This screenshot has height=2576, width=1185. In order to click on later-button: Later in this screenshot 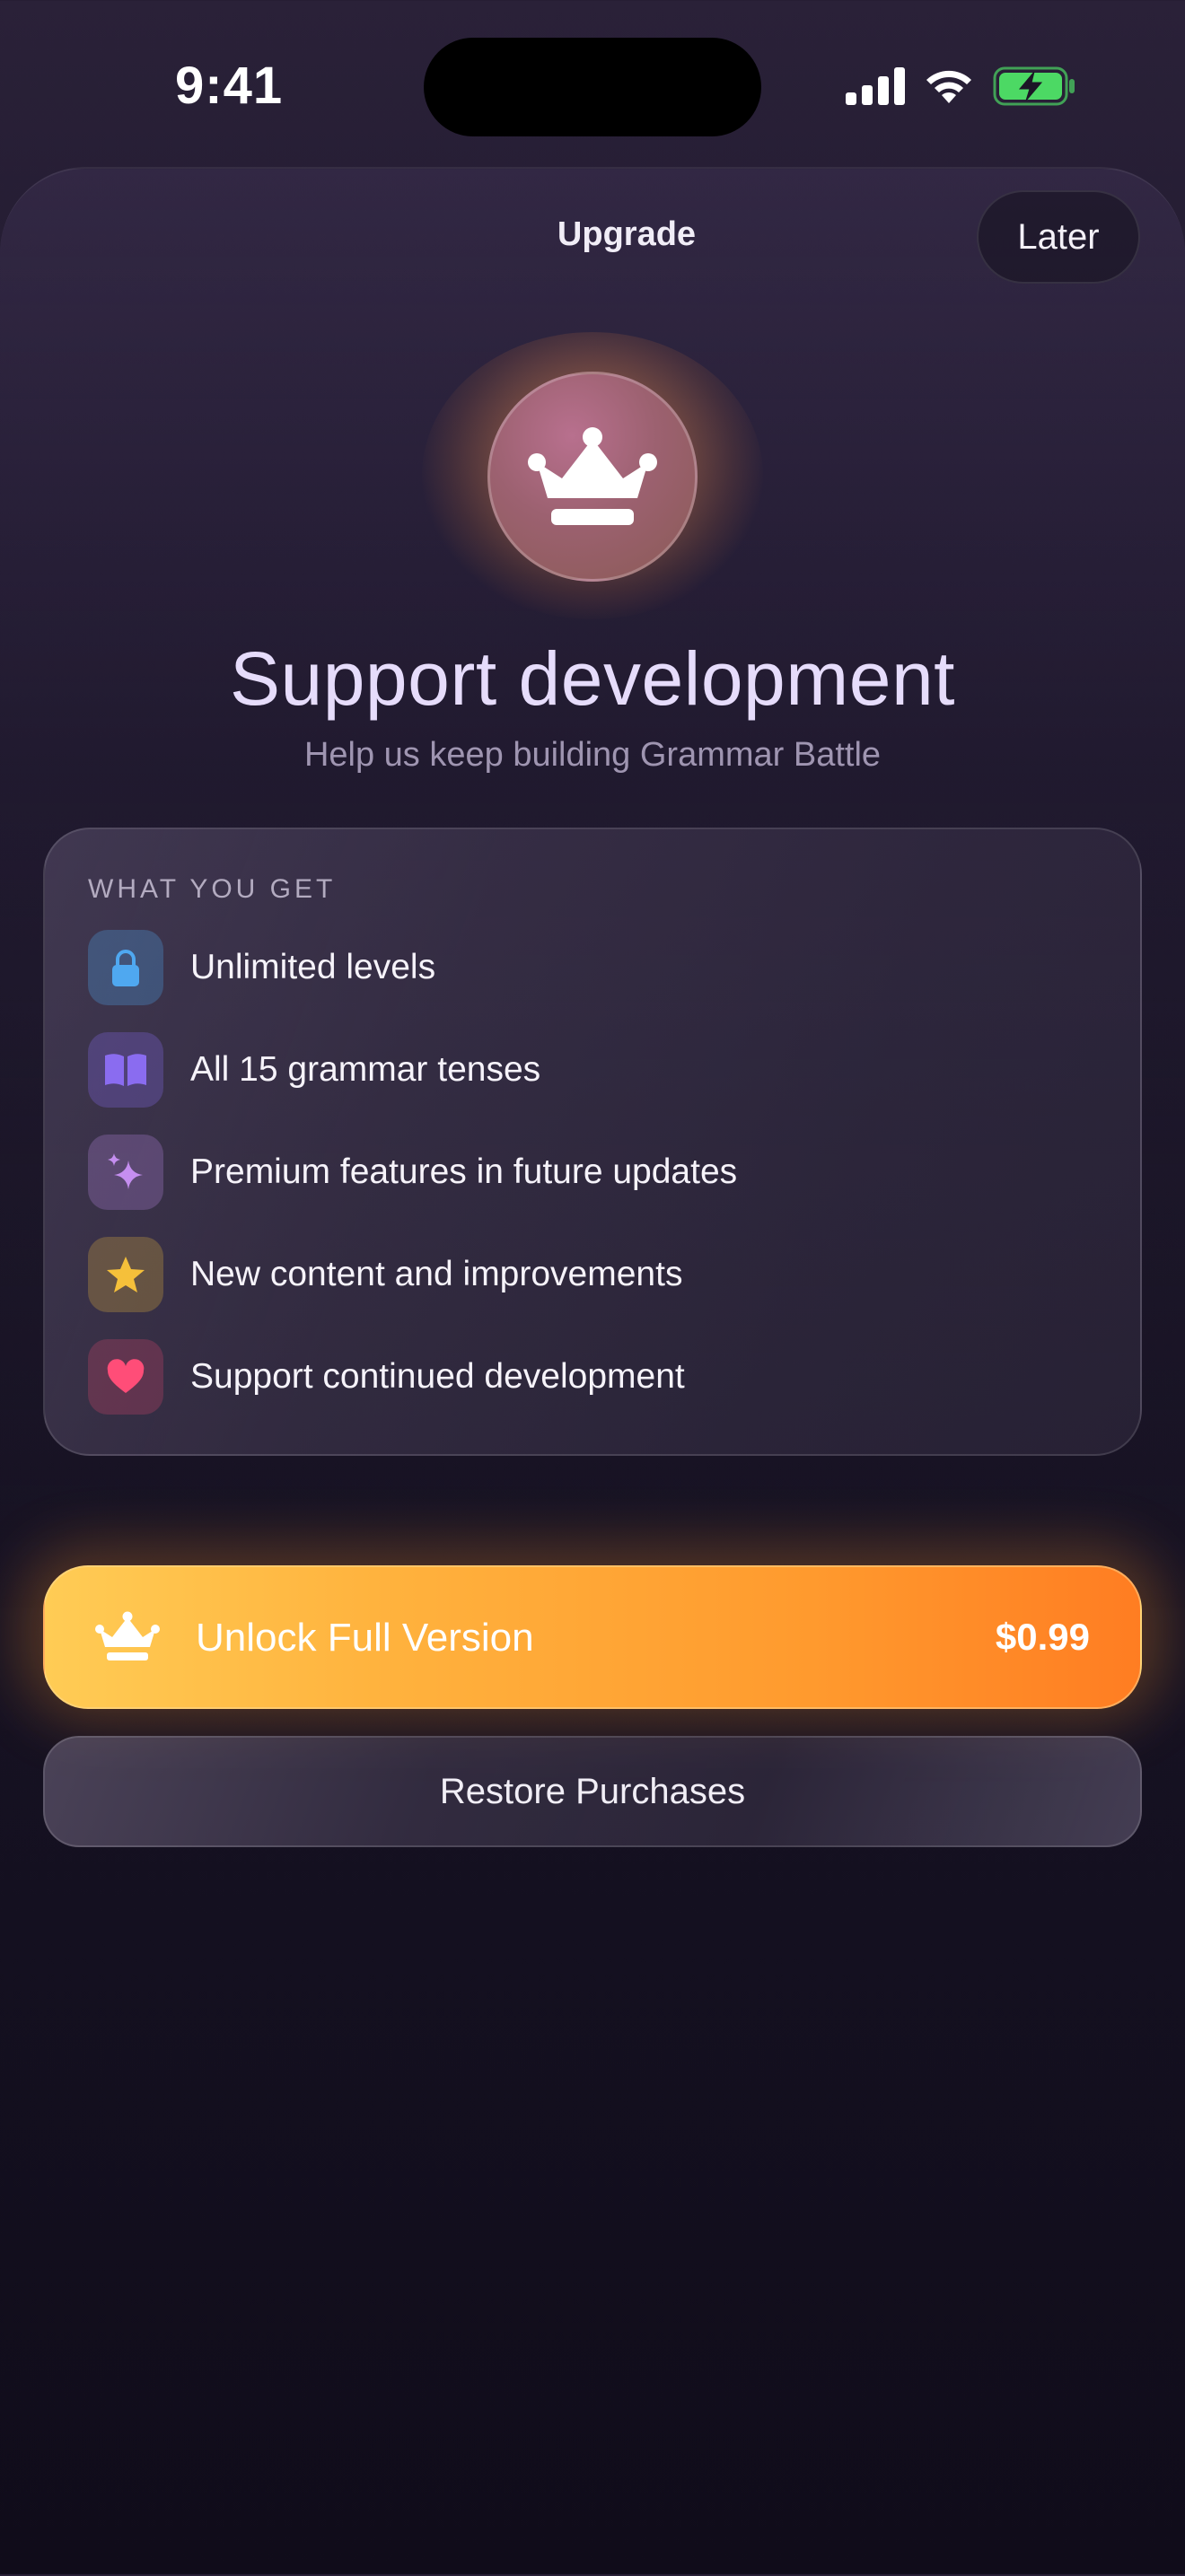, I will do `click(1058, 237)`.